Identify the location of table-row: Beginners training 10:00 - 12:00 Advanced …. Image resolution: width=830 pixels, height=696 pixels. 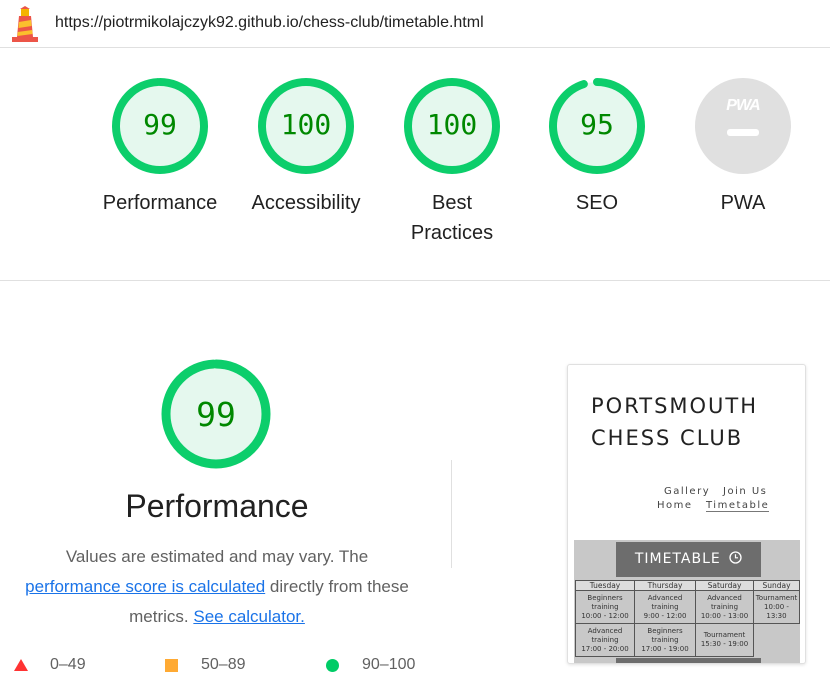
(687, 607).